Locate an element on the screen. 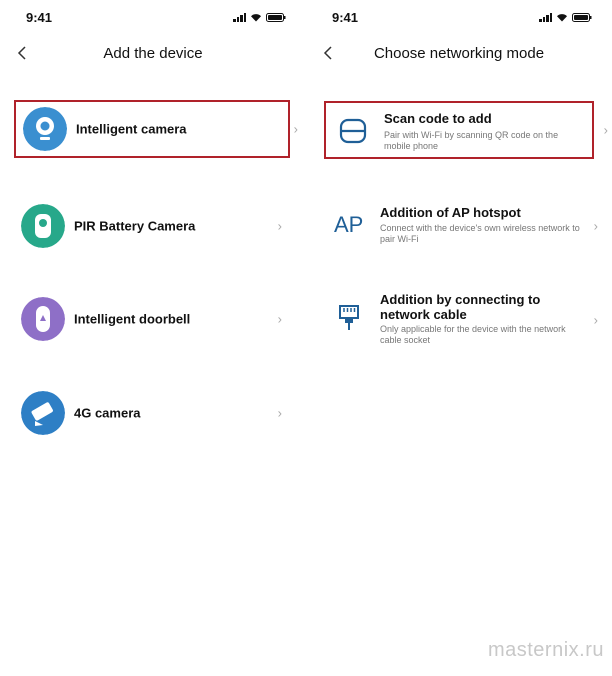 The height and width of the screenshot is (676, 612). doorbell-icon is located at coordinates (43, 319).